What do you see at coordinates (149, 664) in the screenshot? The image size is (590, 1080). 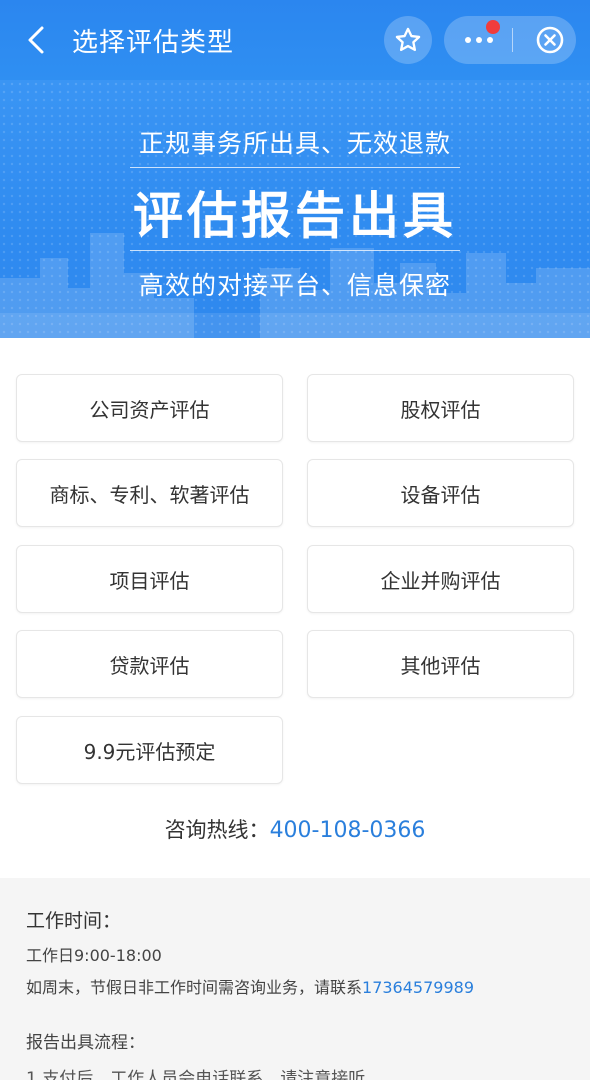 I see `option-loan: 贷款评估` at bounding box center [149, 664].